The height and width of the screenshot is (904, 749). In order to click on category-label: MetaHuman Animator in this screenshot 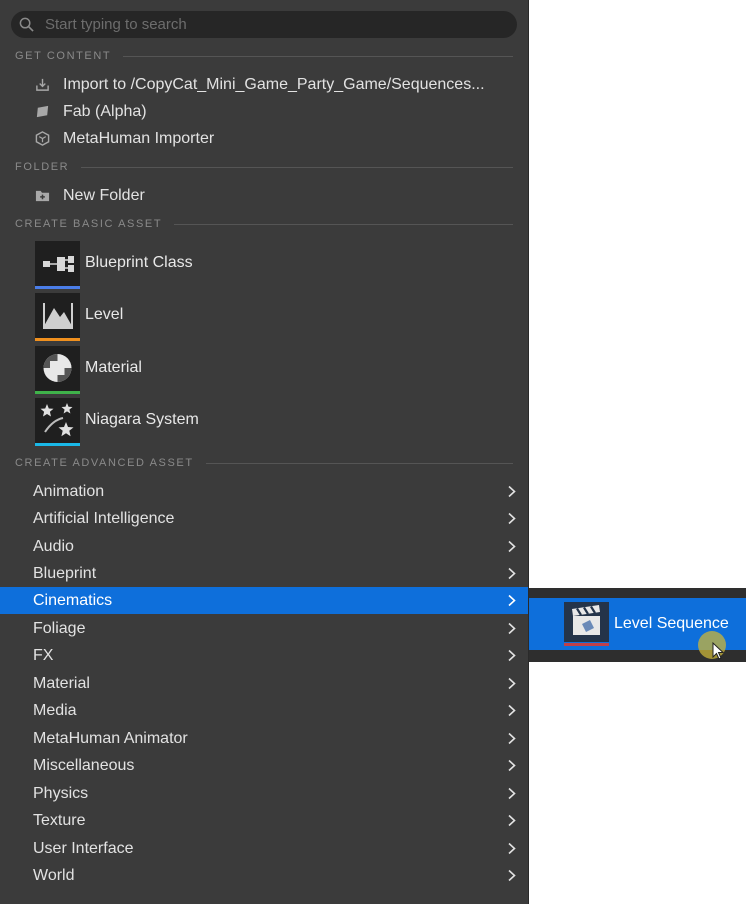, I will do `click(110, 738)`.